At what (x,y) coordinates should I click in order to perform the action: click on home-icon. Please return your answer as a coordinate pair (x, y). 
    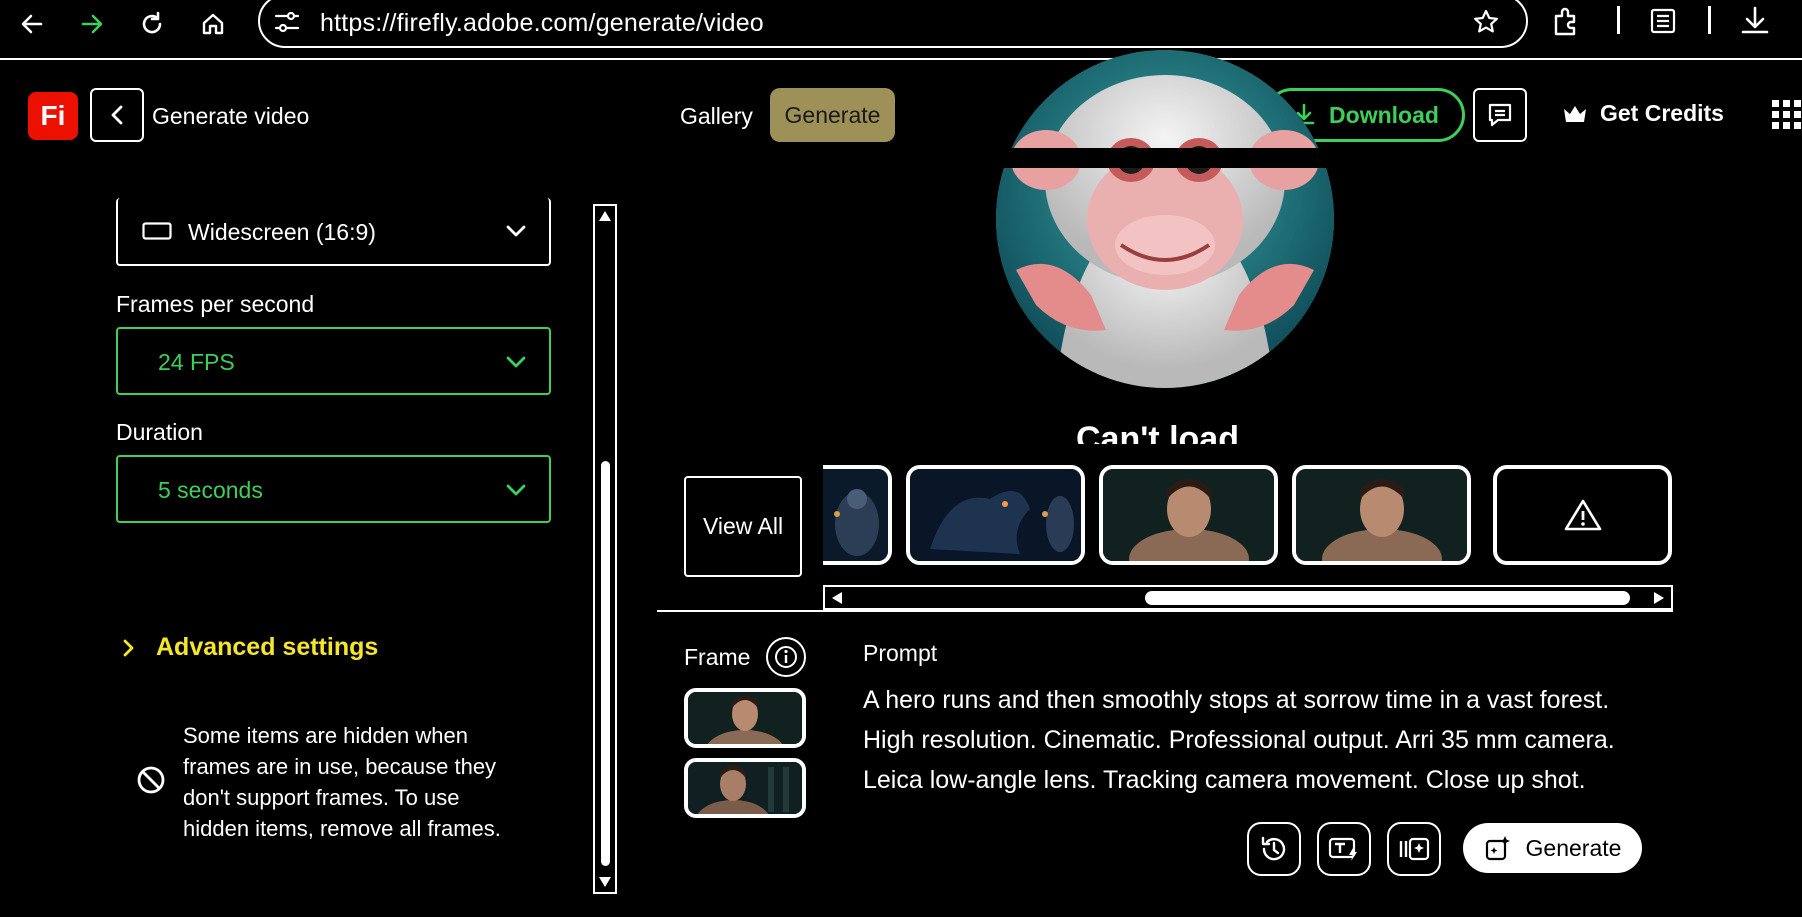
    Looking at the image, I should click on (213, 24).